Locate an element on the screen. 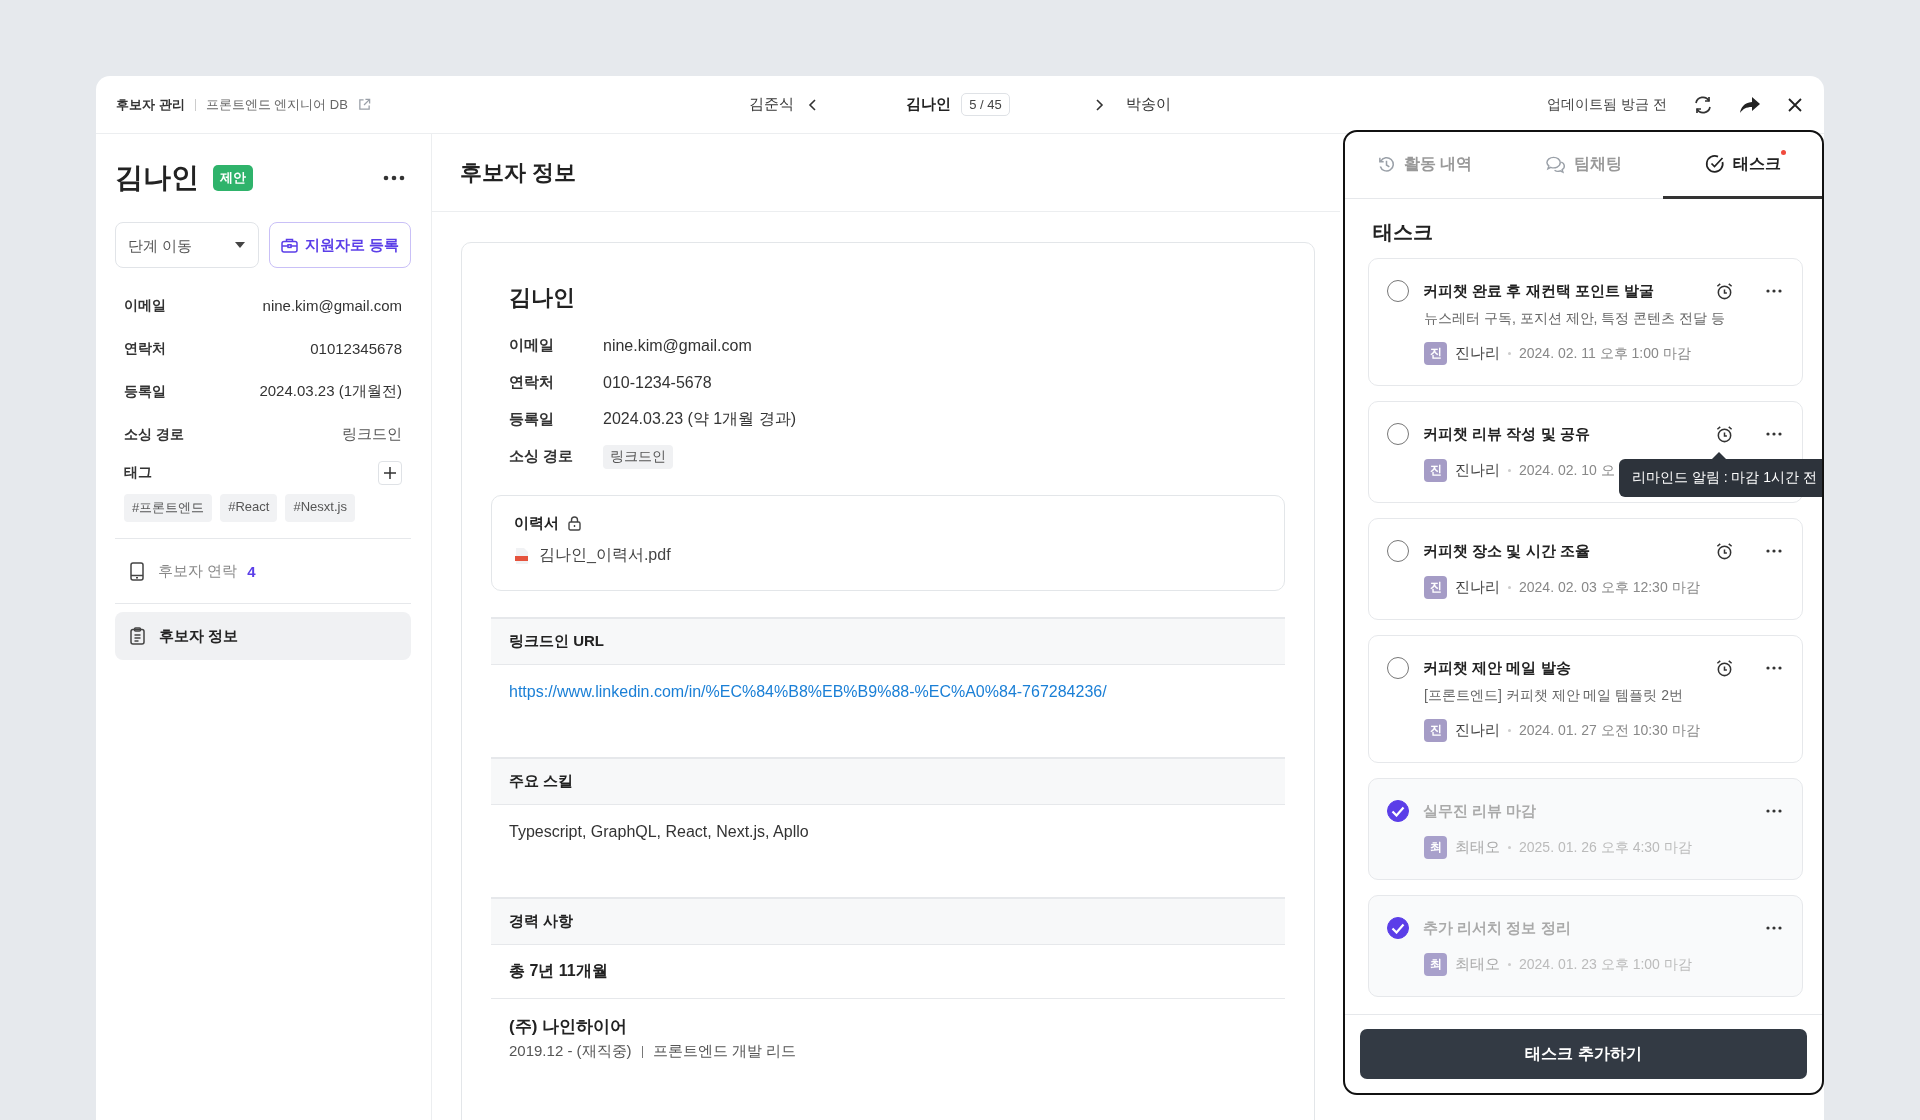 The width and height of the screenshot is (1920, 1120). register-applicant-button: 지원자로 등록 is located at coordinates (340, 245).